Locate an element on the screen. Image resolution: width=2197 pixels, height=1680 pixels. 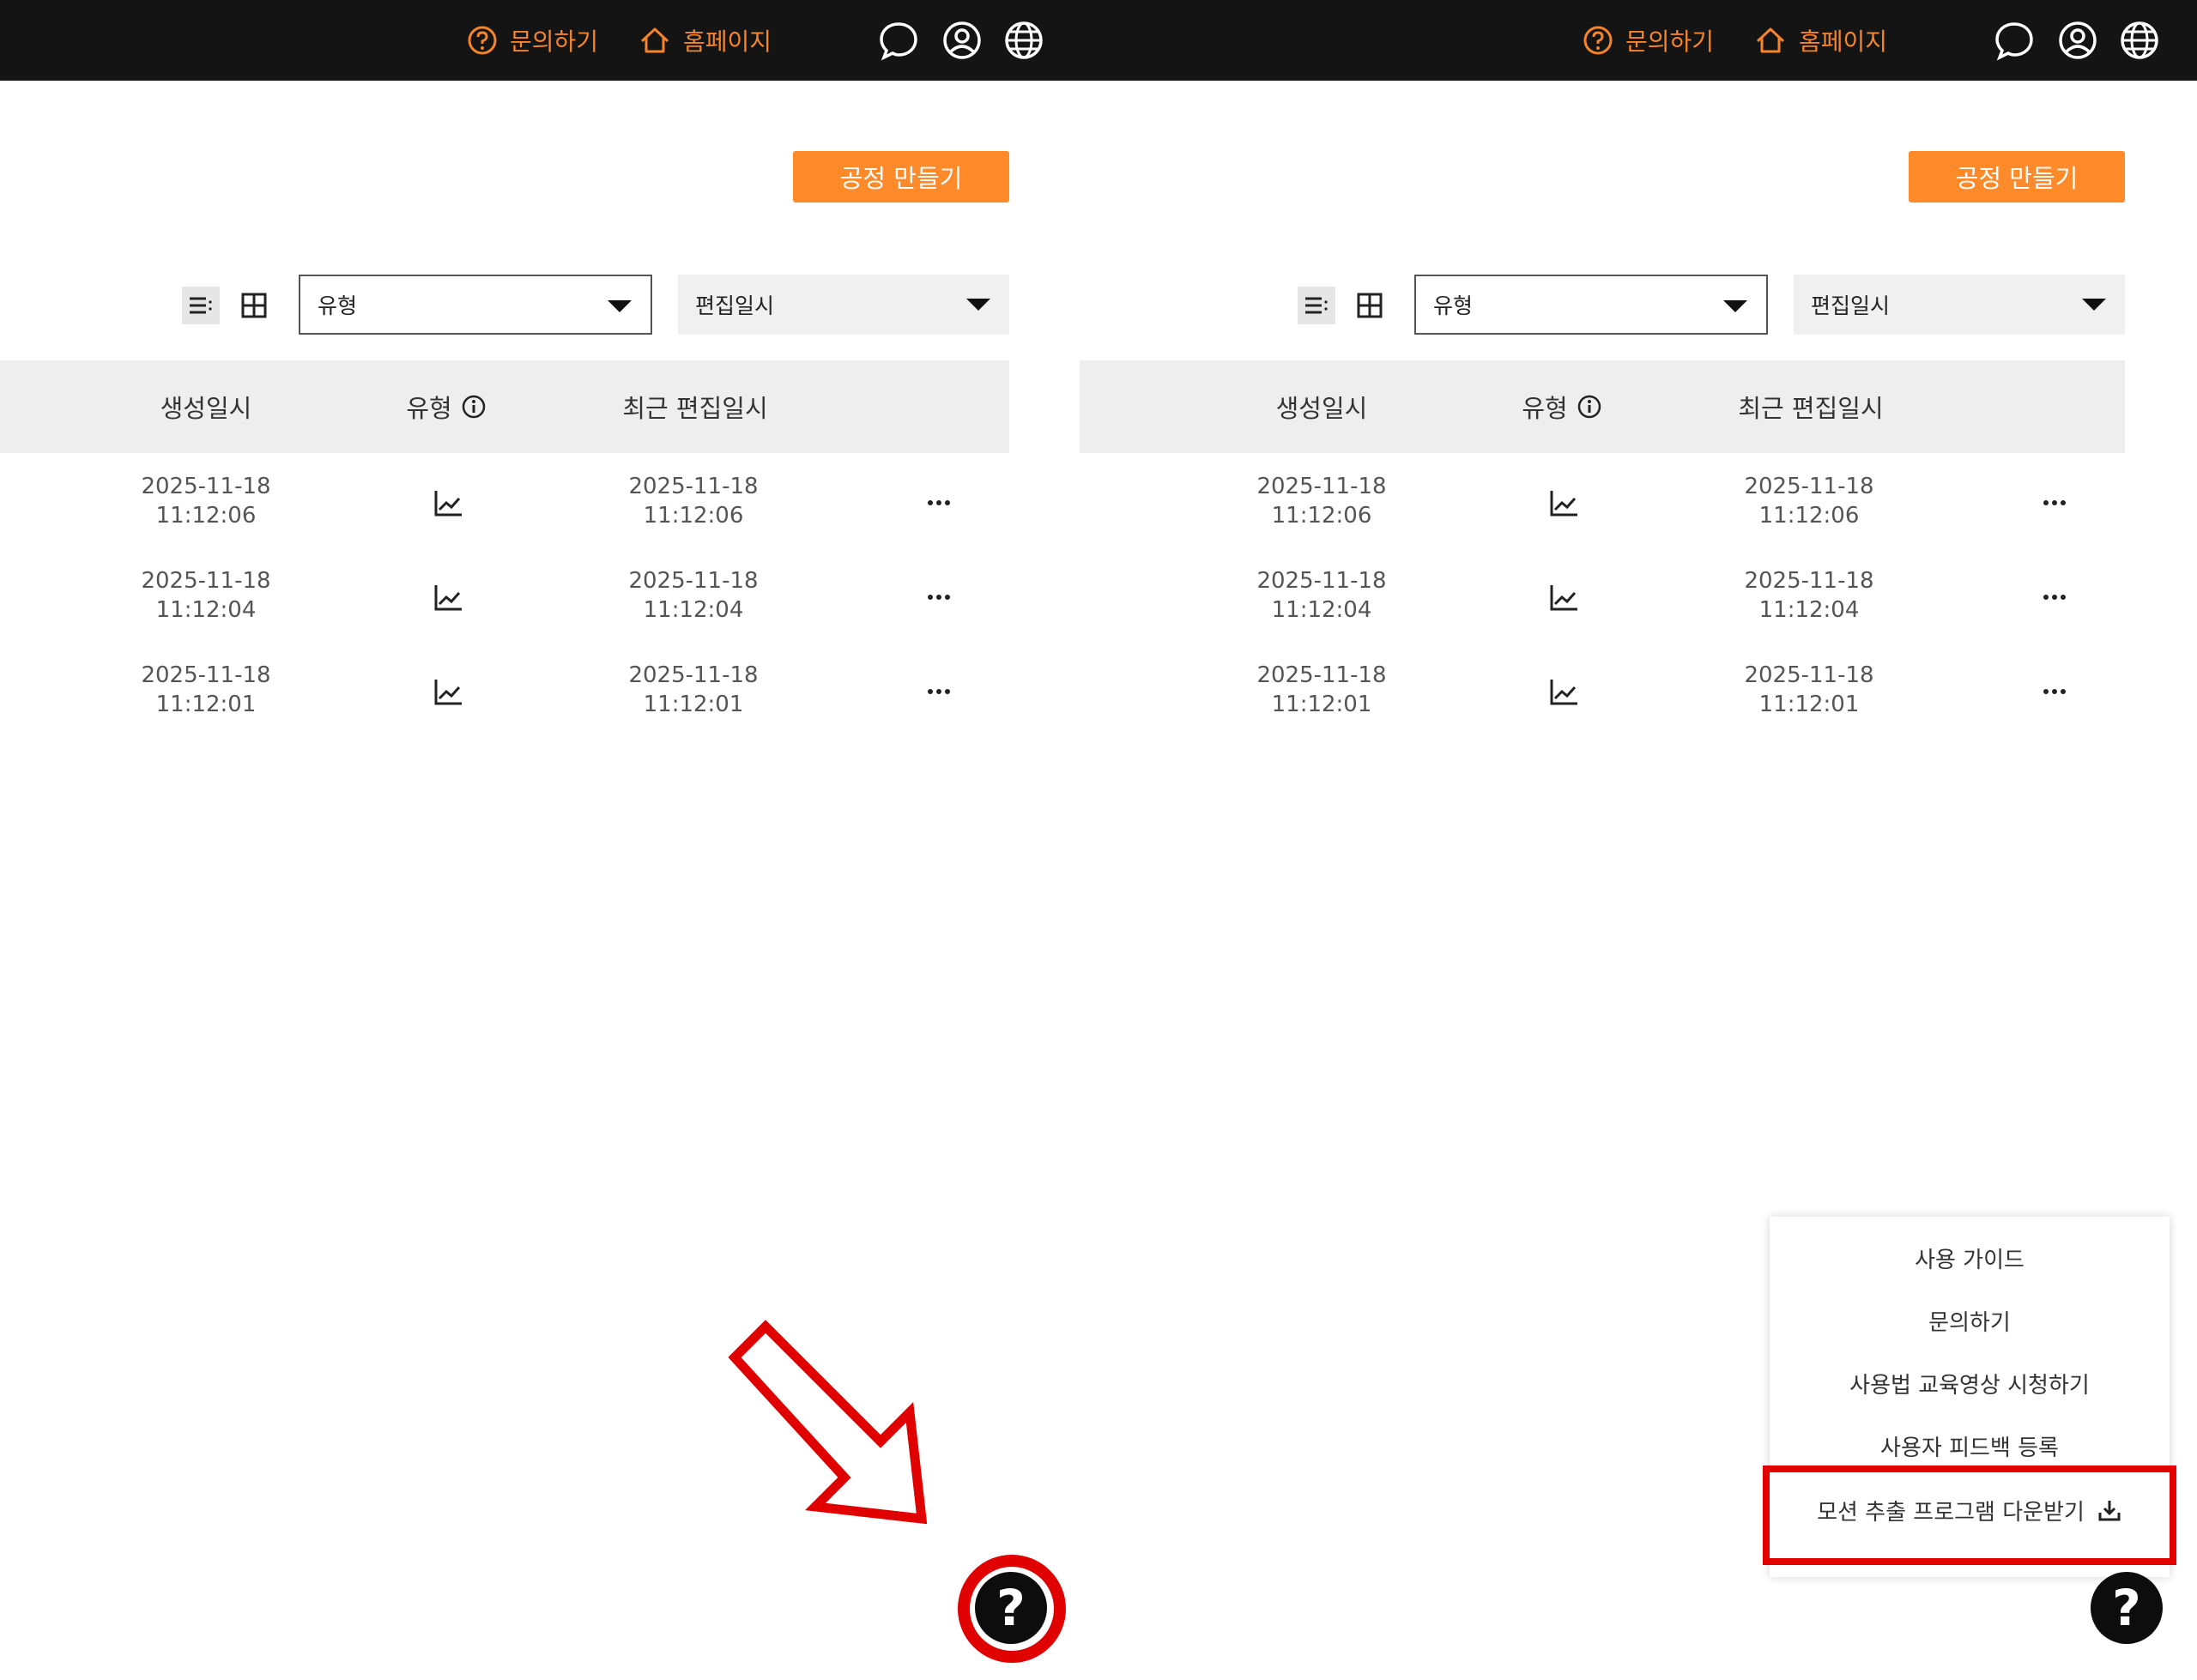
list-view-icon is located at coordinates (201, 305).